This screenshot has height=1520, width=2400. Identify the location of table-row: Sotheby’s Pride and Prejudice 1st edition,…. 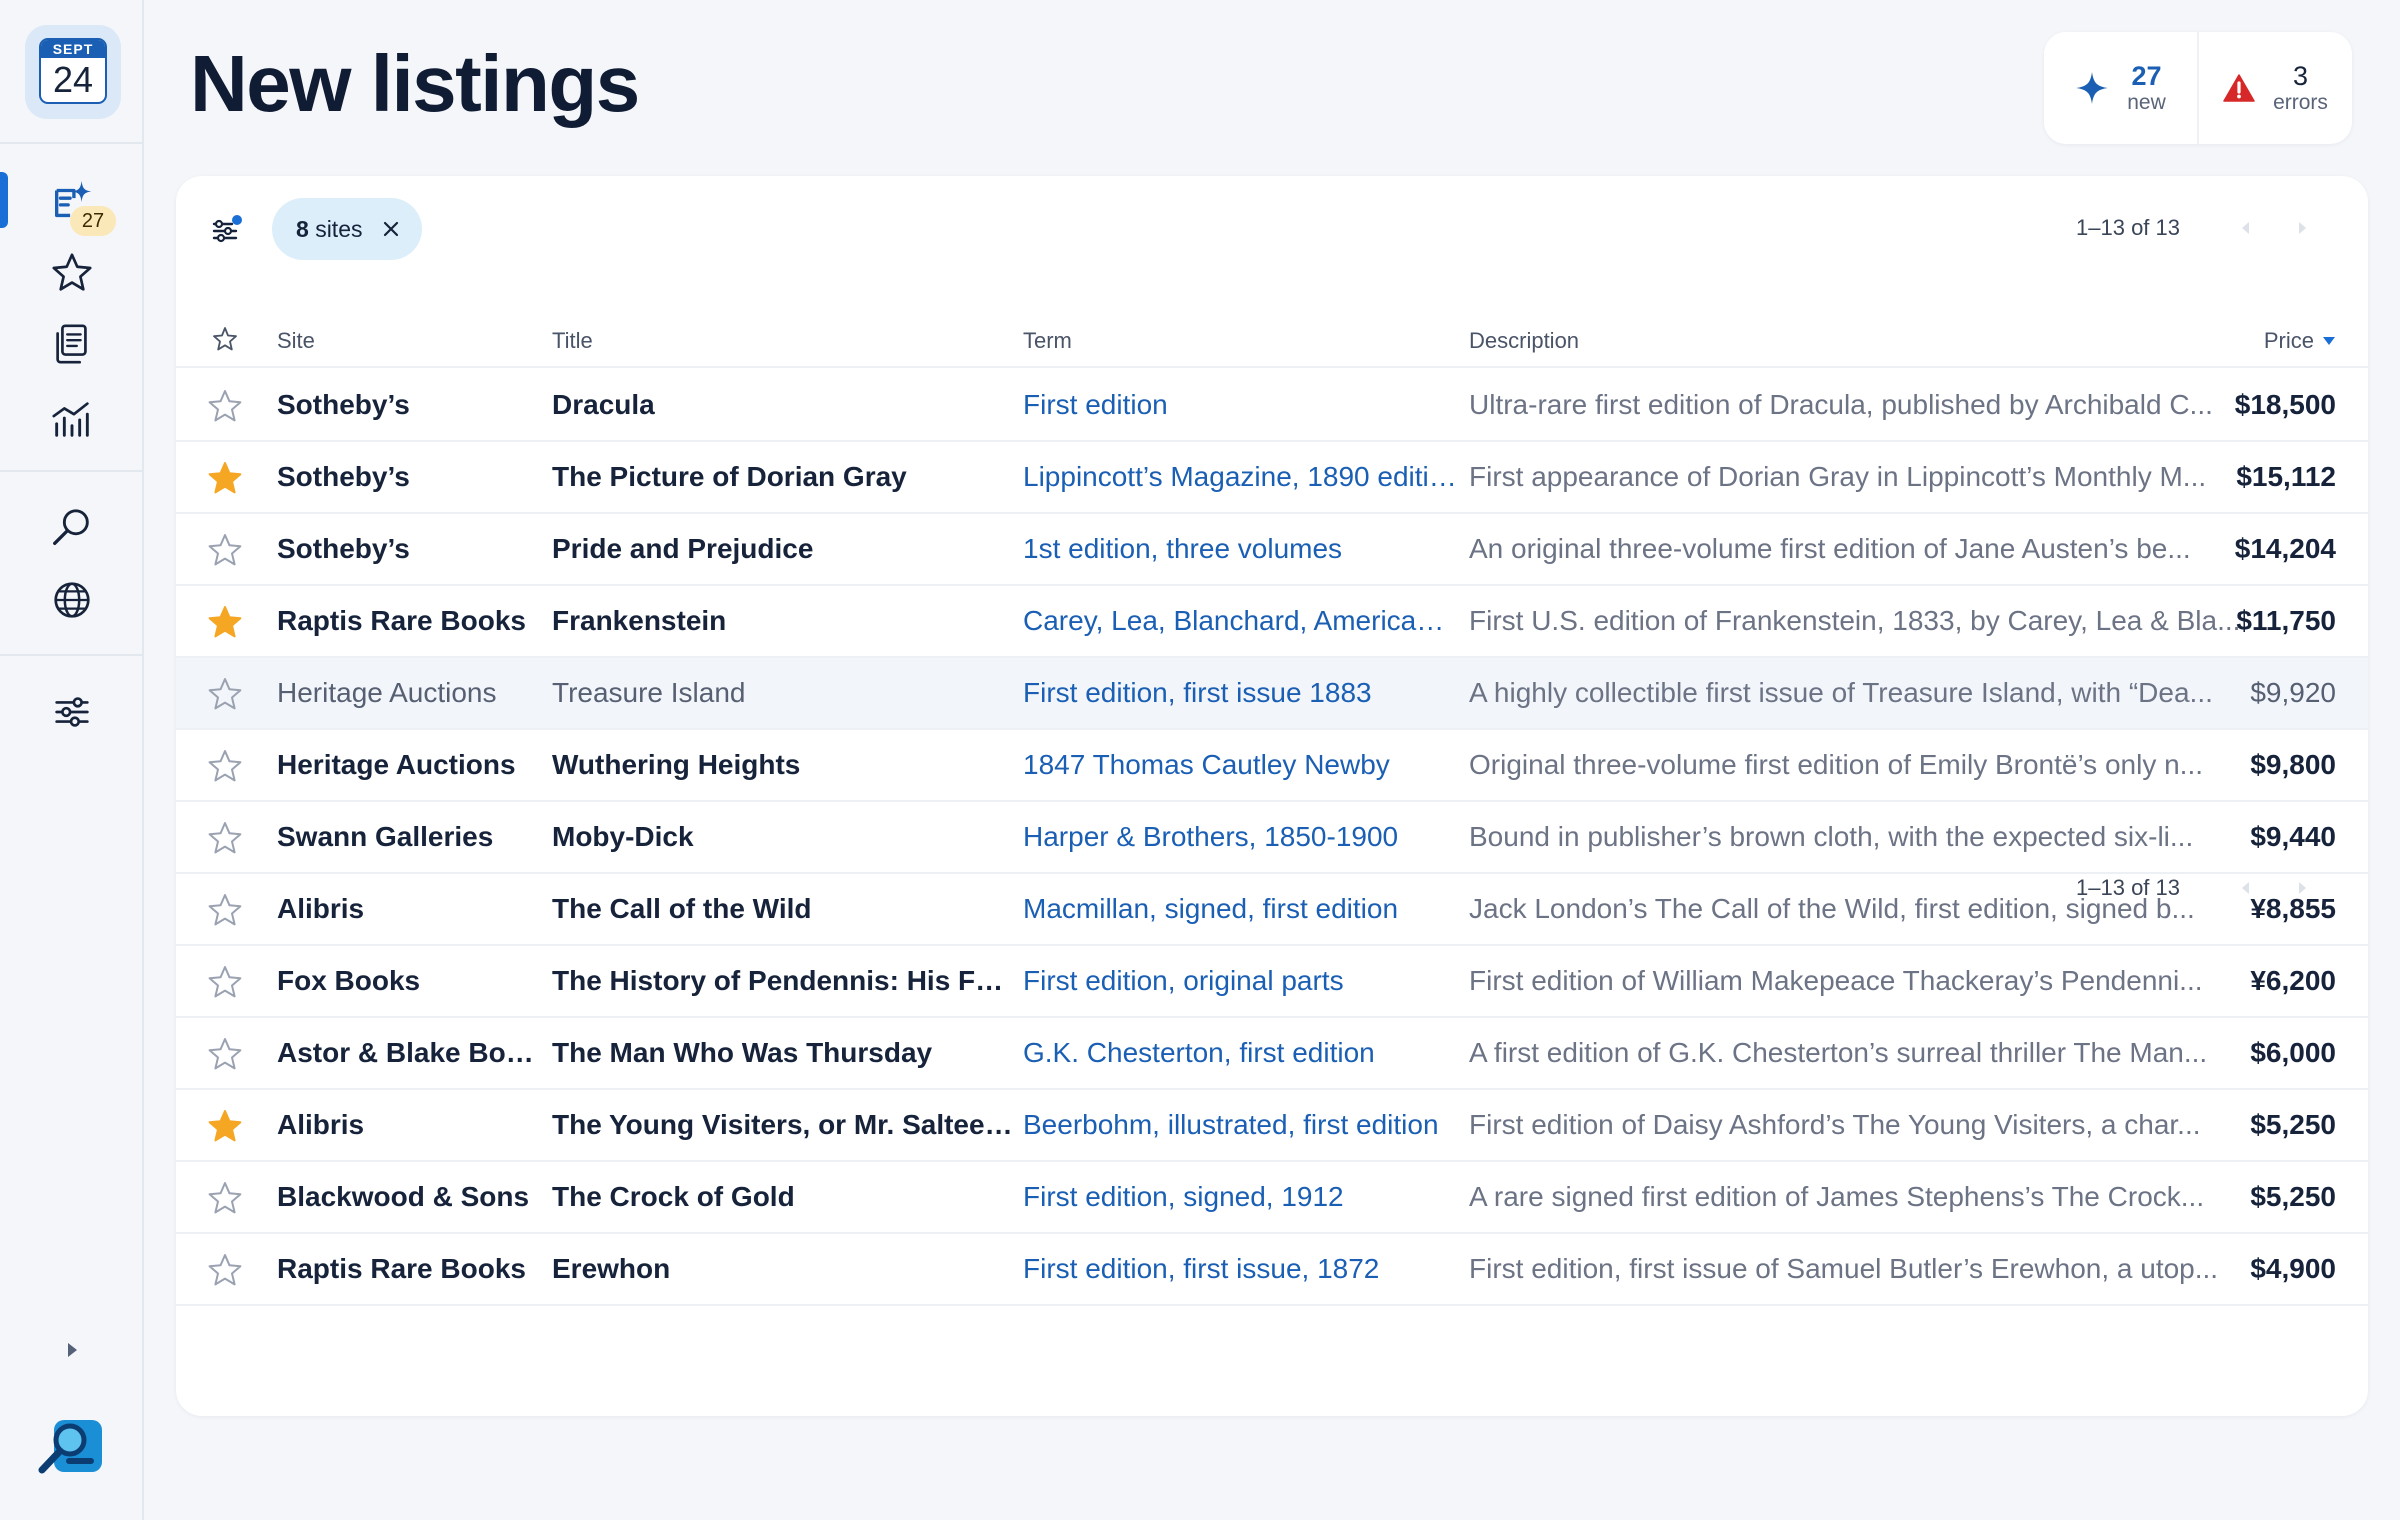
(1272, 550).